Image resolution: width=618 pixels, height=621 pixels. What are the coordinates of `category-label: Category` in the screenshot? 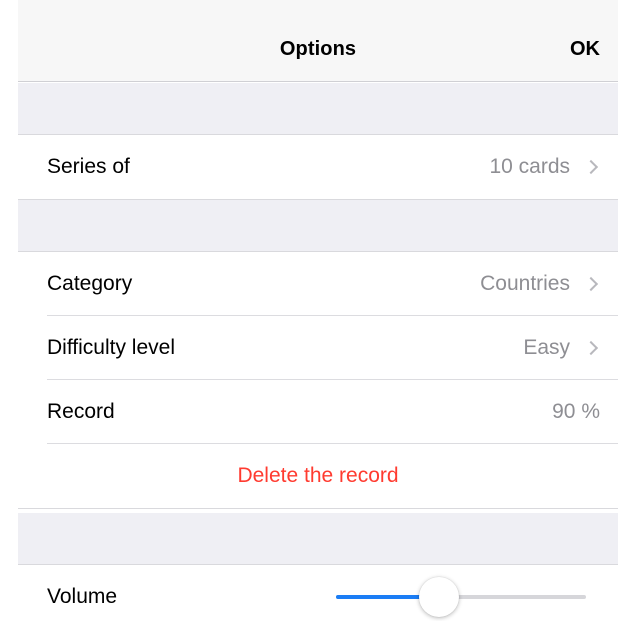 It's located at (90, 283).